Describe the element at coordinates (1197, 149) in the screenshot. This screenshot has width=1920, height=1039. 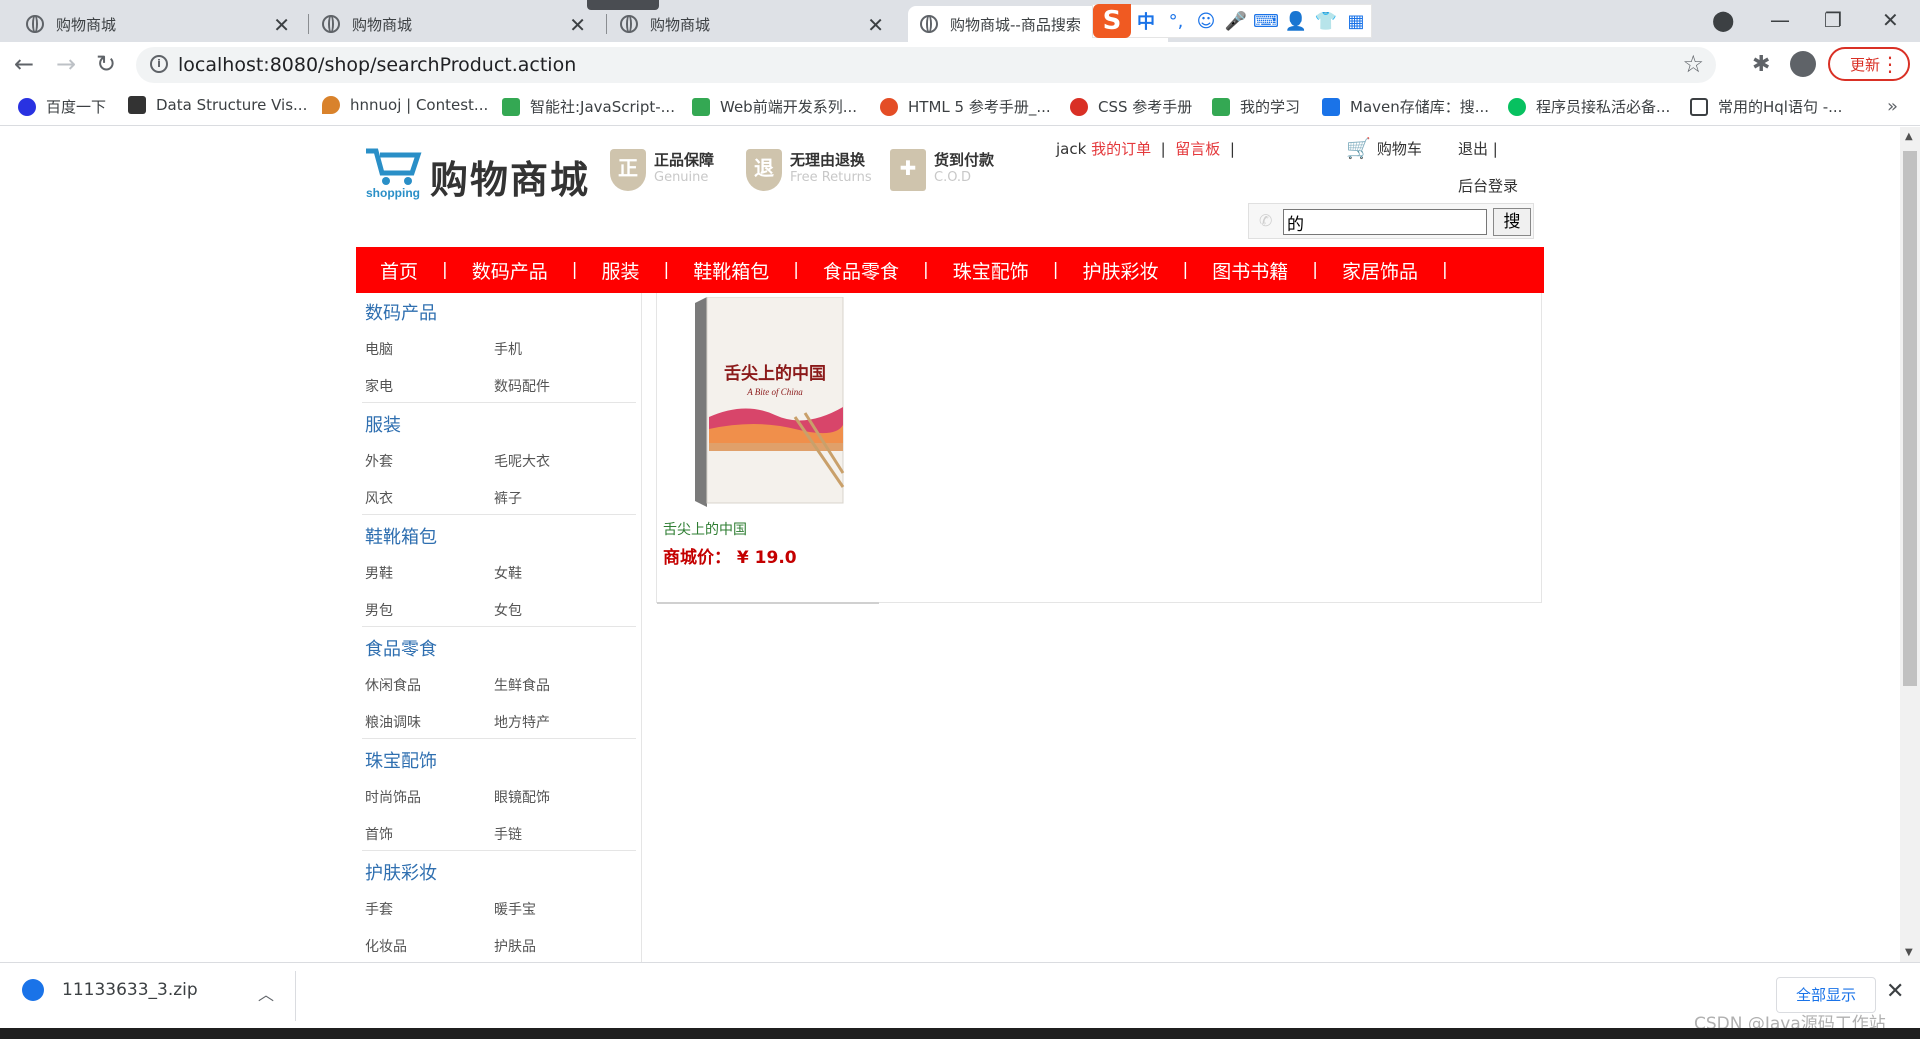
I see `message-board-link: 留言板` at that location.